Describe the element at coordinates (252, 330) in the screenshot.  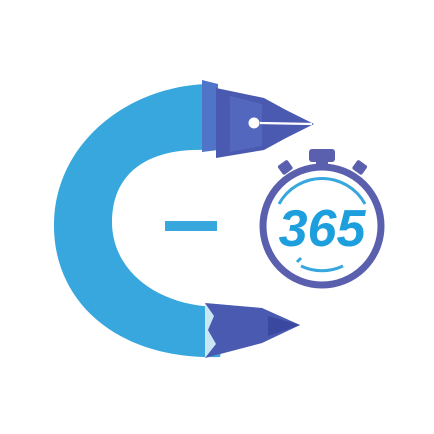
I see `pencil-tip-icon` at that location.